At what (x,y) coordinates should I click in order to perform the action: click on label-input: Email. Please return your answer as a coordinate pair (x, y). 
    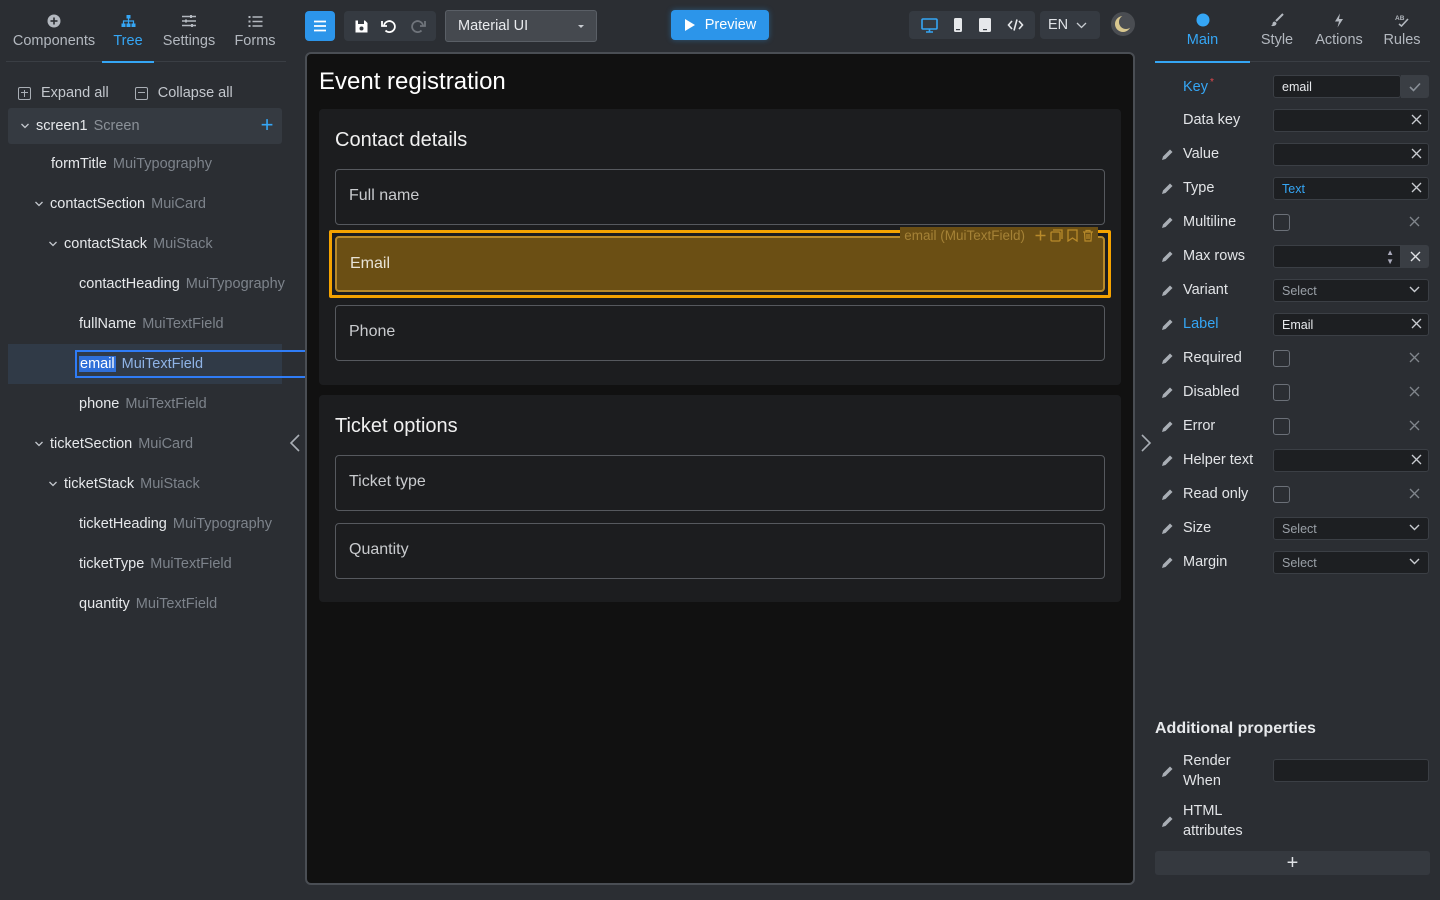
    Looking at the image, I should click on (1351, 324).